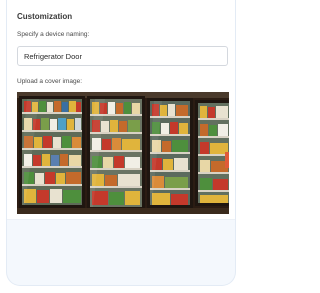 The image size is (320, 293). Describe the element at coordinates (122, 56) in the screenshot. I see `device-name-input` at that location.